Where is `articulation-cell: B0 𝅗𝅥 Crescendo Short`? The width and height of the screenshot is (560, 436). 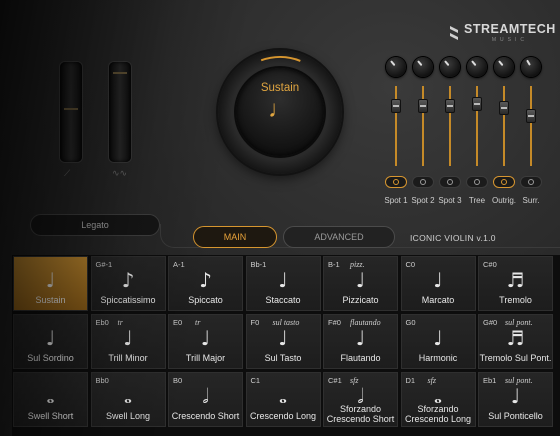
articulation-cell: B0 𝅗𝅥 Crescendo Short is located at coordinates (205, 399).